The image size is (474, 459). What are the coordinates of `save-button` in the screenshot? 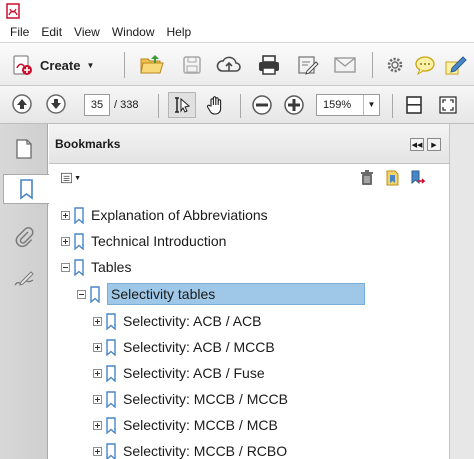 It's located at (192, 65).